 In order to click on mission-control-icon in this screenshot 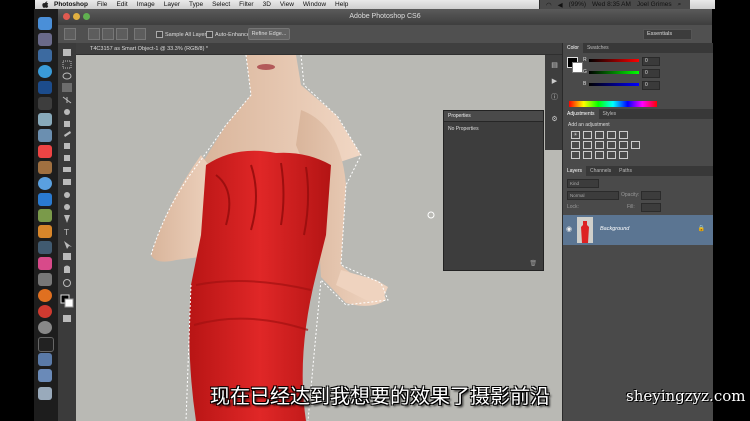, I will do `click(45, 55)`.